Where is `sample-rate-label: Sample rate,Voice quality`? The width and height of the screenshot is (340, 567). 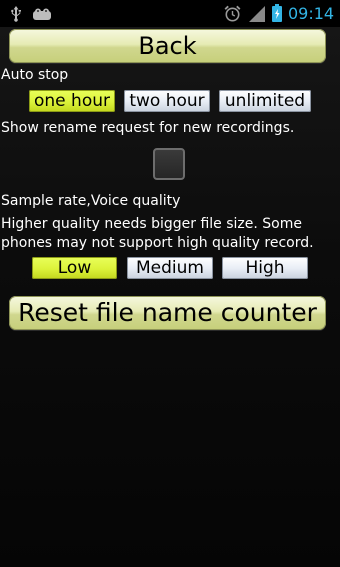
sample-rate-label: Sample rate,Voice quality is located at coordinates (91, 201).